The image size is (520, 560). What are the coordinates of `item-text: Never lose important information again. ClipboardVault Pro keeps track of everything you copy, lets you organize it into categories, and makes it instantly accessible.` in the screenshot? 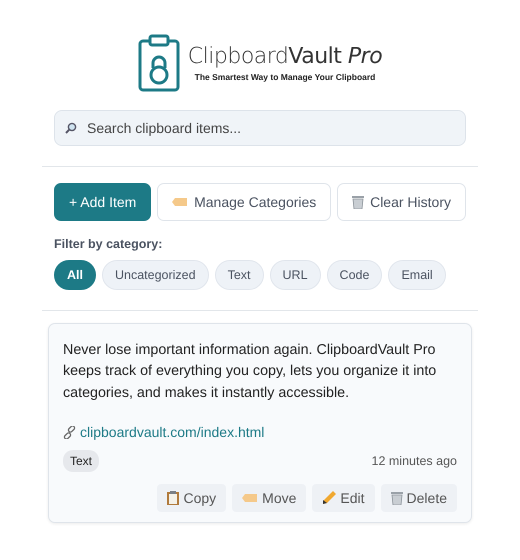 It's located at (250, 372).